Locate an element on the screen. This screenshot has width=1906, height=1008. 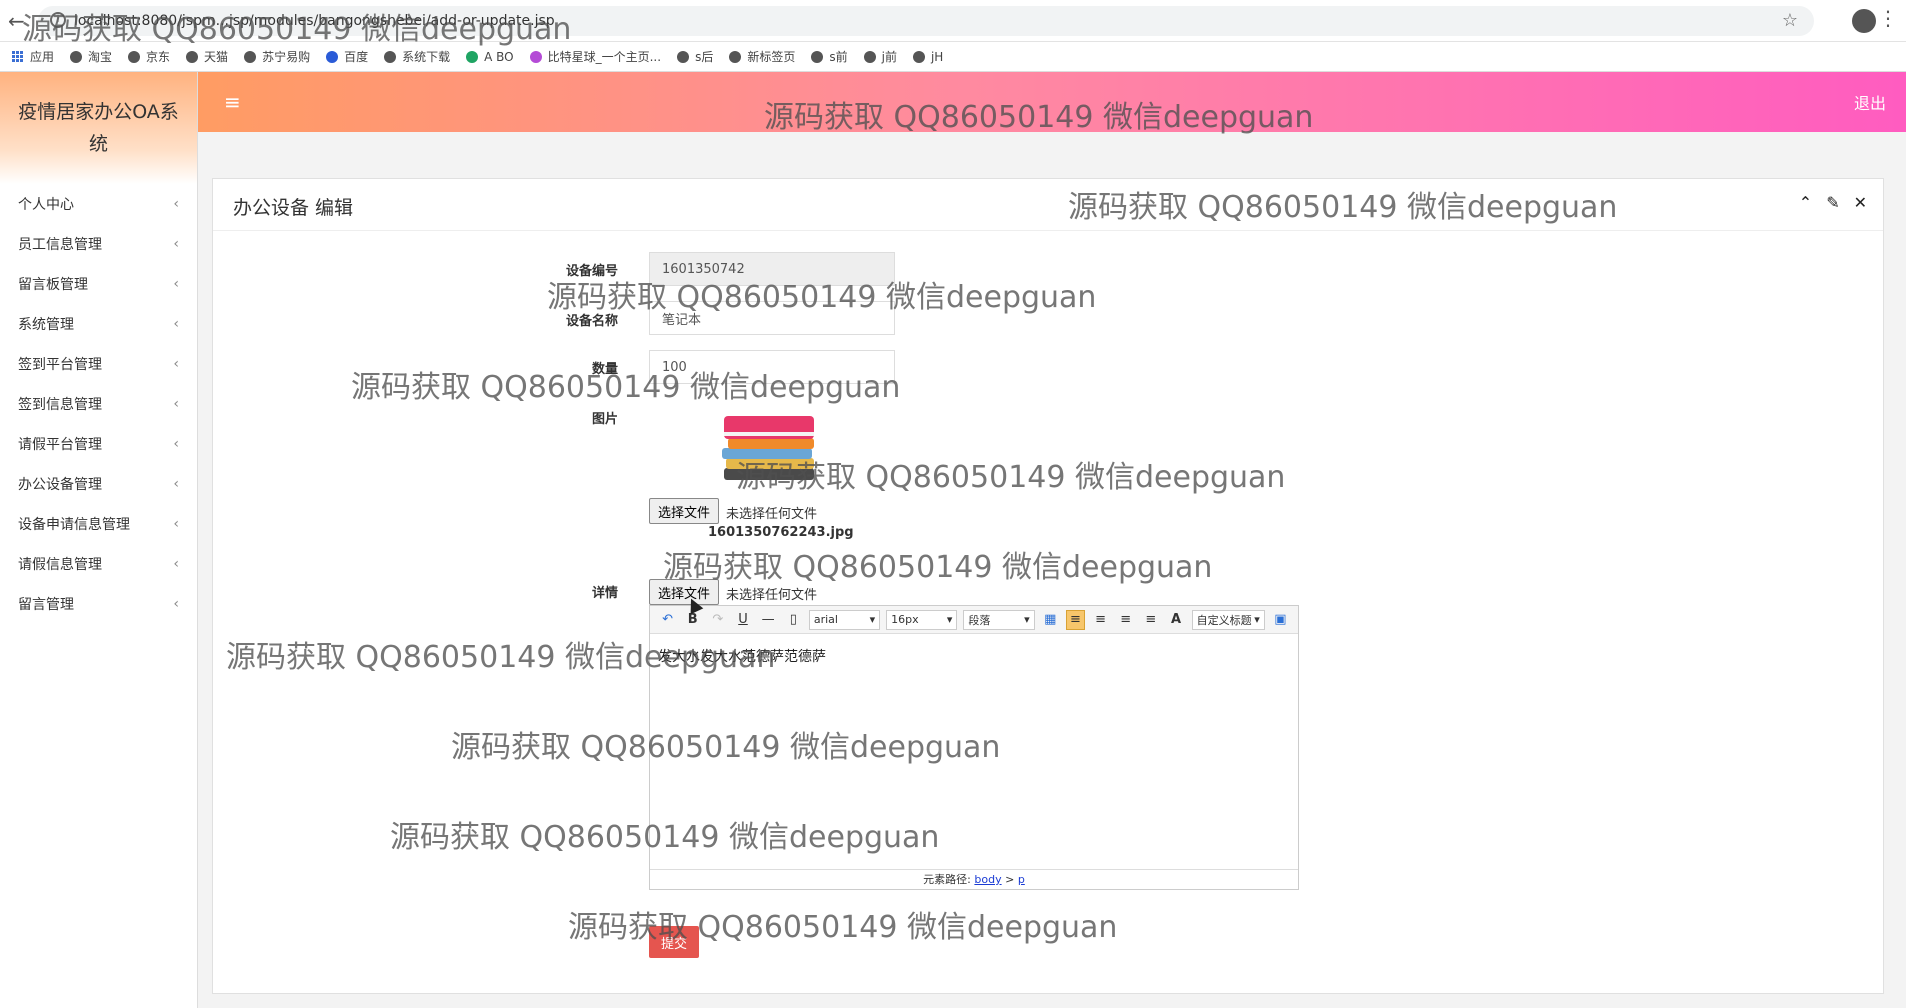
sidebar-item-label: 员工信息管理 is located at coordinates (60, 245).